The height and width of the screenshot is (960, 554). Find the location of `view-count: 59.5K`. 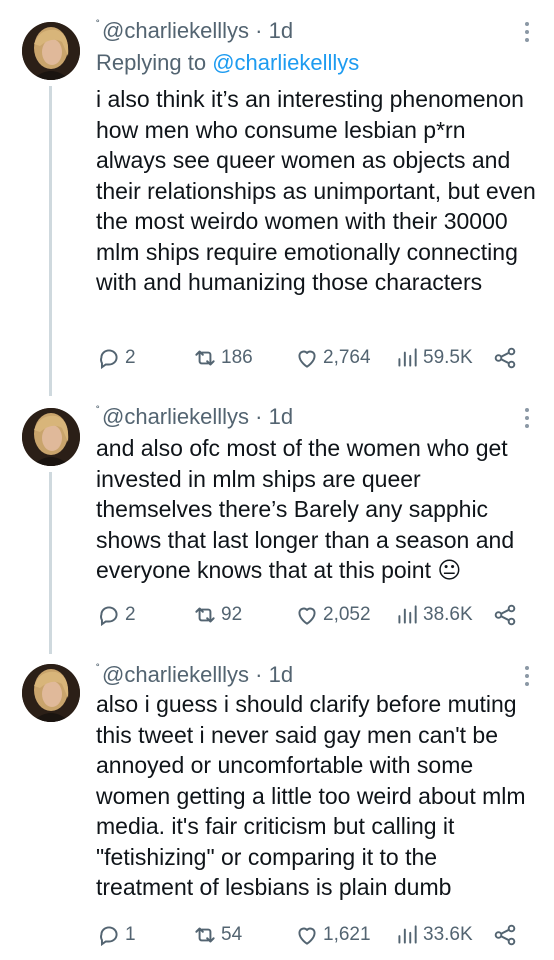

view-count: 59.5K is located at coordinates (448, 357).